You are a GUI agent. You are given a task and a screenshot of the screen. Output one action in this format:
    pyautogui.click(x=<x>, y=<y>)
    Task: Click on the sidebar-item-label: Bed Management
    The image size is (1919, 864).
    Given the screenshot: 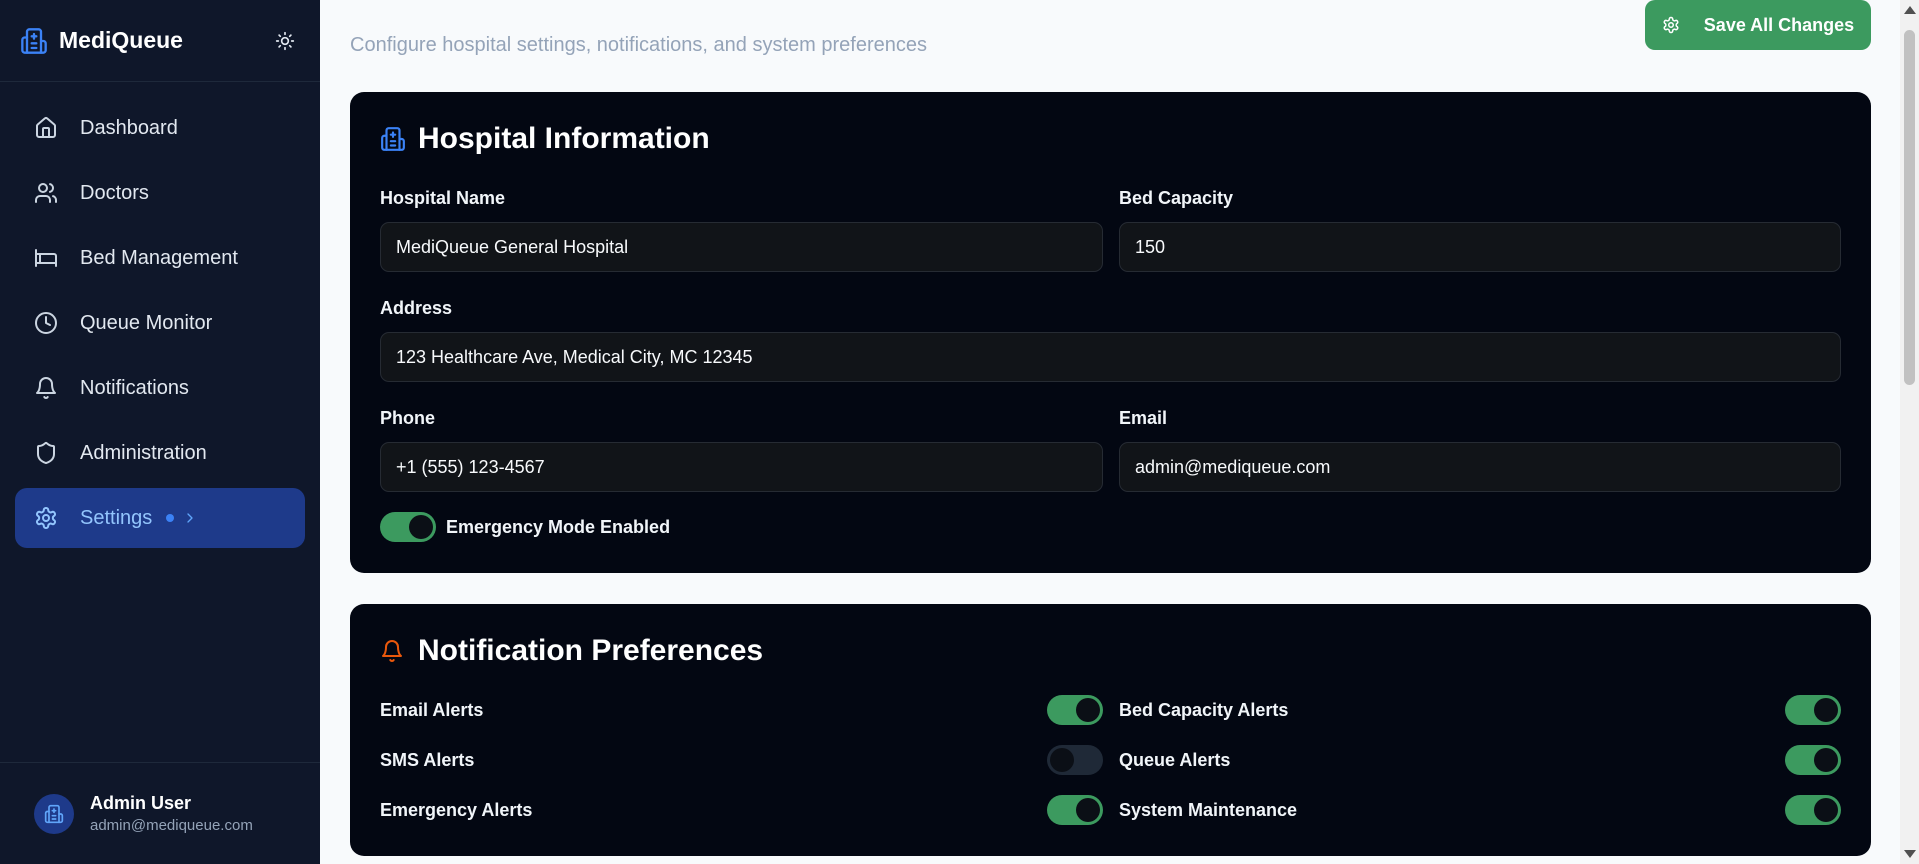 What is the action you would take?
    pyautogui.click(x=159, y=257)
    